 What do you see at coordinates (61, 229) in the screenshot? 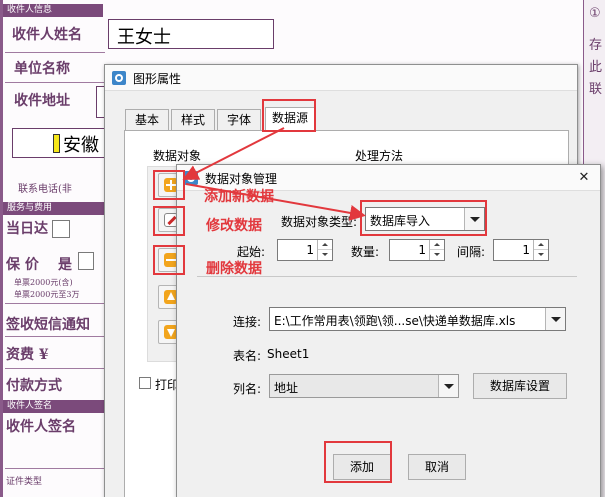
I see `same-day-checkbox` at bounding box center [61, 229].